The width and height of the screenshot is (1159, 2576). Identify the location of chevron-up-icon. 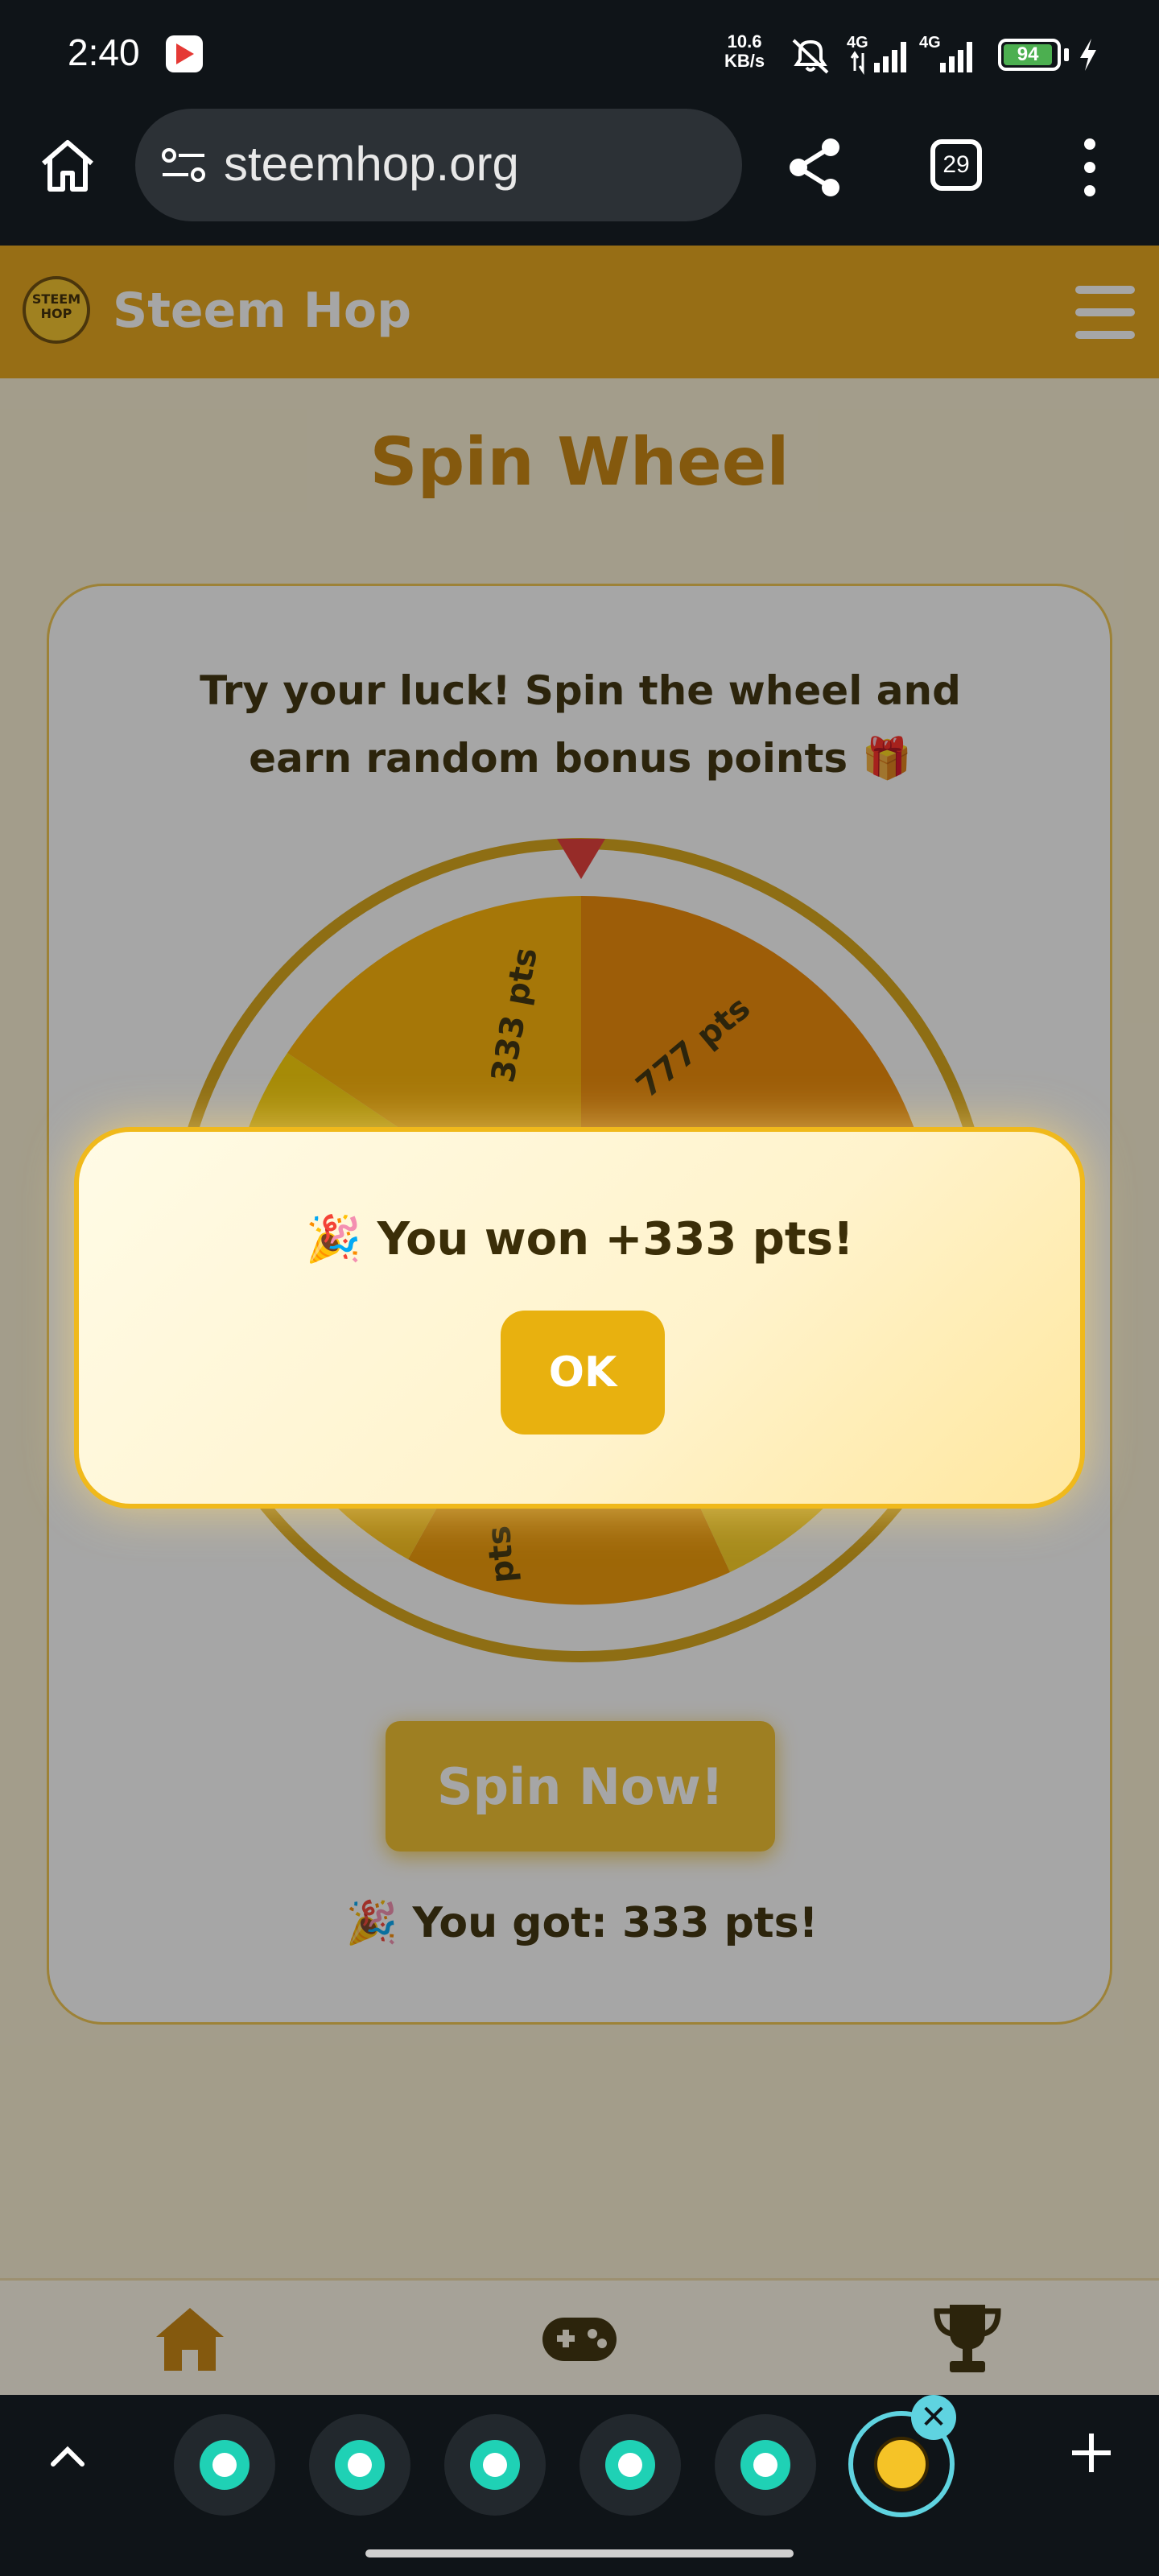
(67, 2456).